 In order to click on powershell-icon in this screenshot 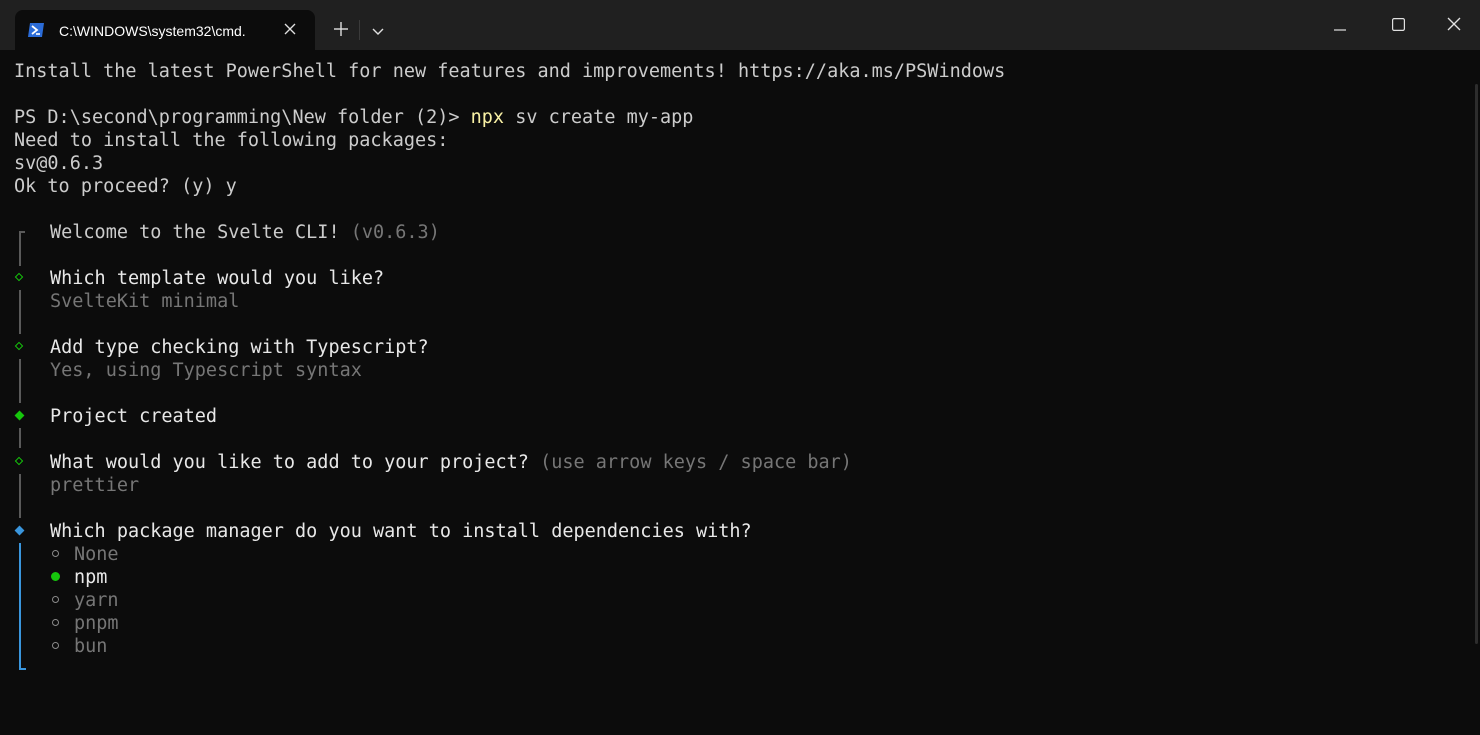, I will do `click(36, 30)`.